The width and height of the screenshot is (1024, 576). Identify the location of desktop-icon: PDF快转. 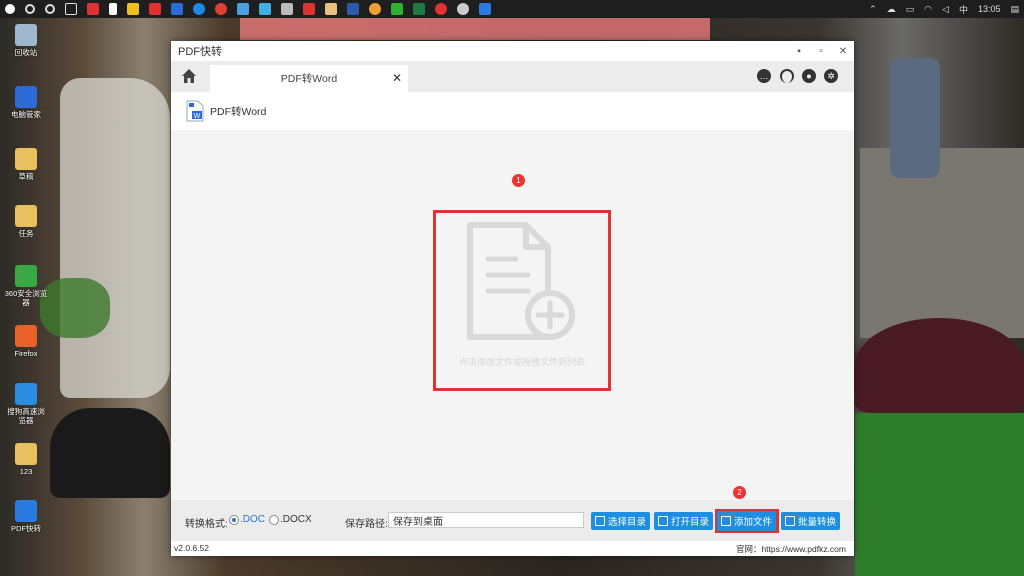
(26, 516).